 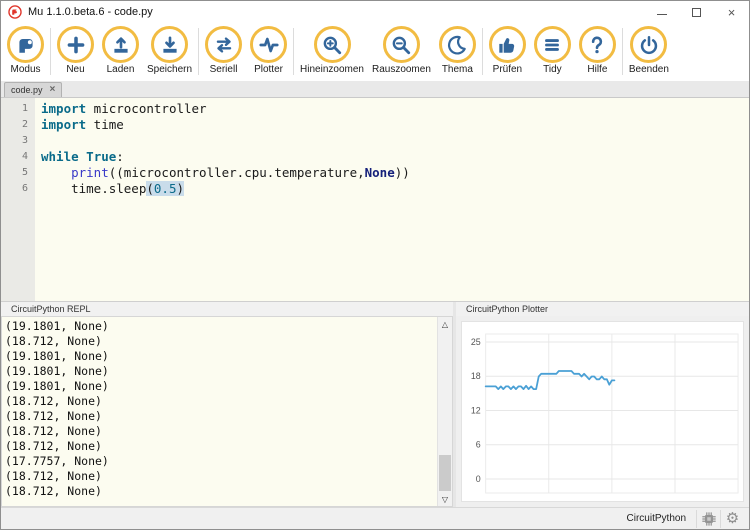 I want to click on plotter-pane-header: CircuitPython Plotter, so click(x=602, y=309).